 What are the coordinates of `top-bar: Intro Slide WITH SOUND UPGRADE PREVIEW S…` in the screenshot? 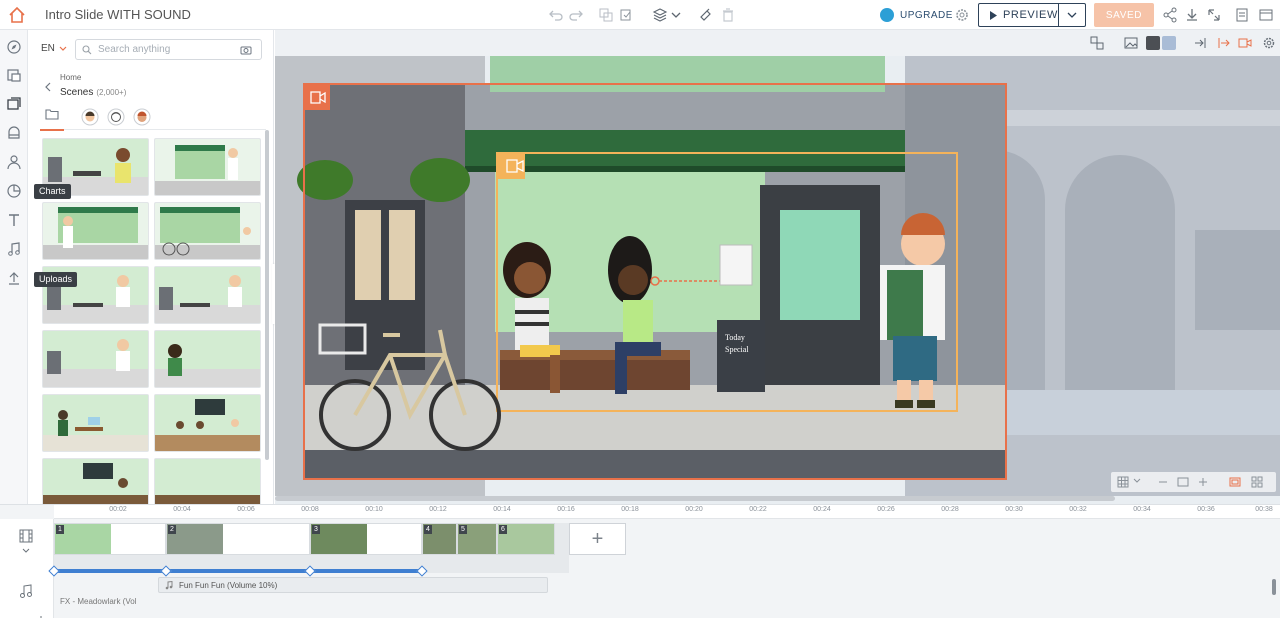 It's located at (640, 15).